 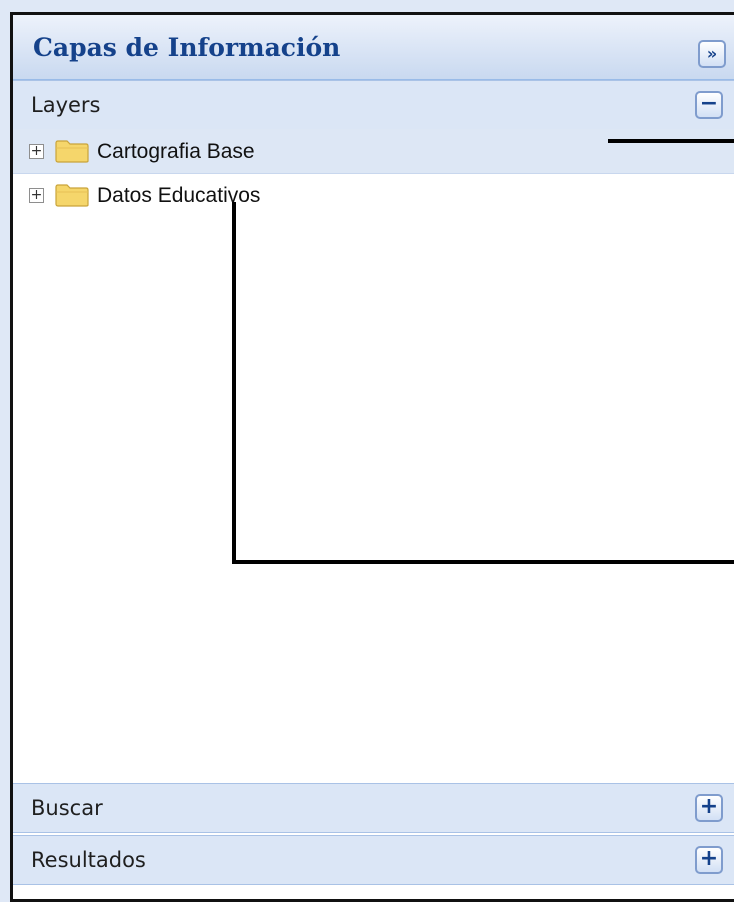 I want to click on layers-section-header: Layers −, so click(x=373, y=105).